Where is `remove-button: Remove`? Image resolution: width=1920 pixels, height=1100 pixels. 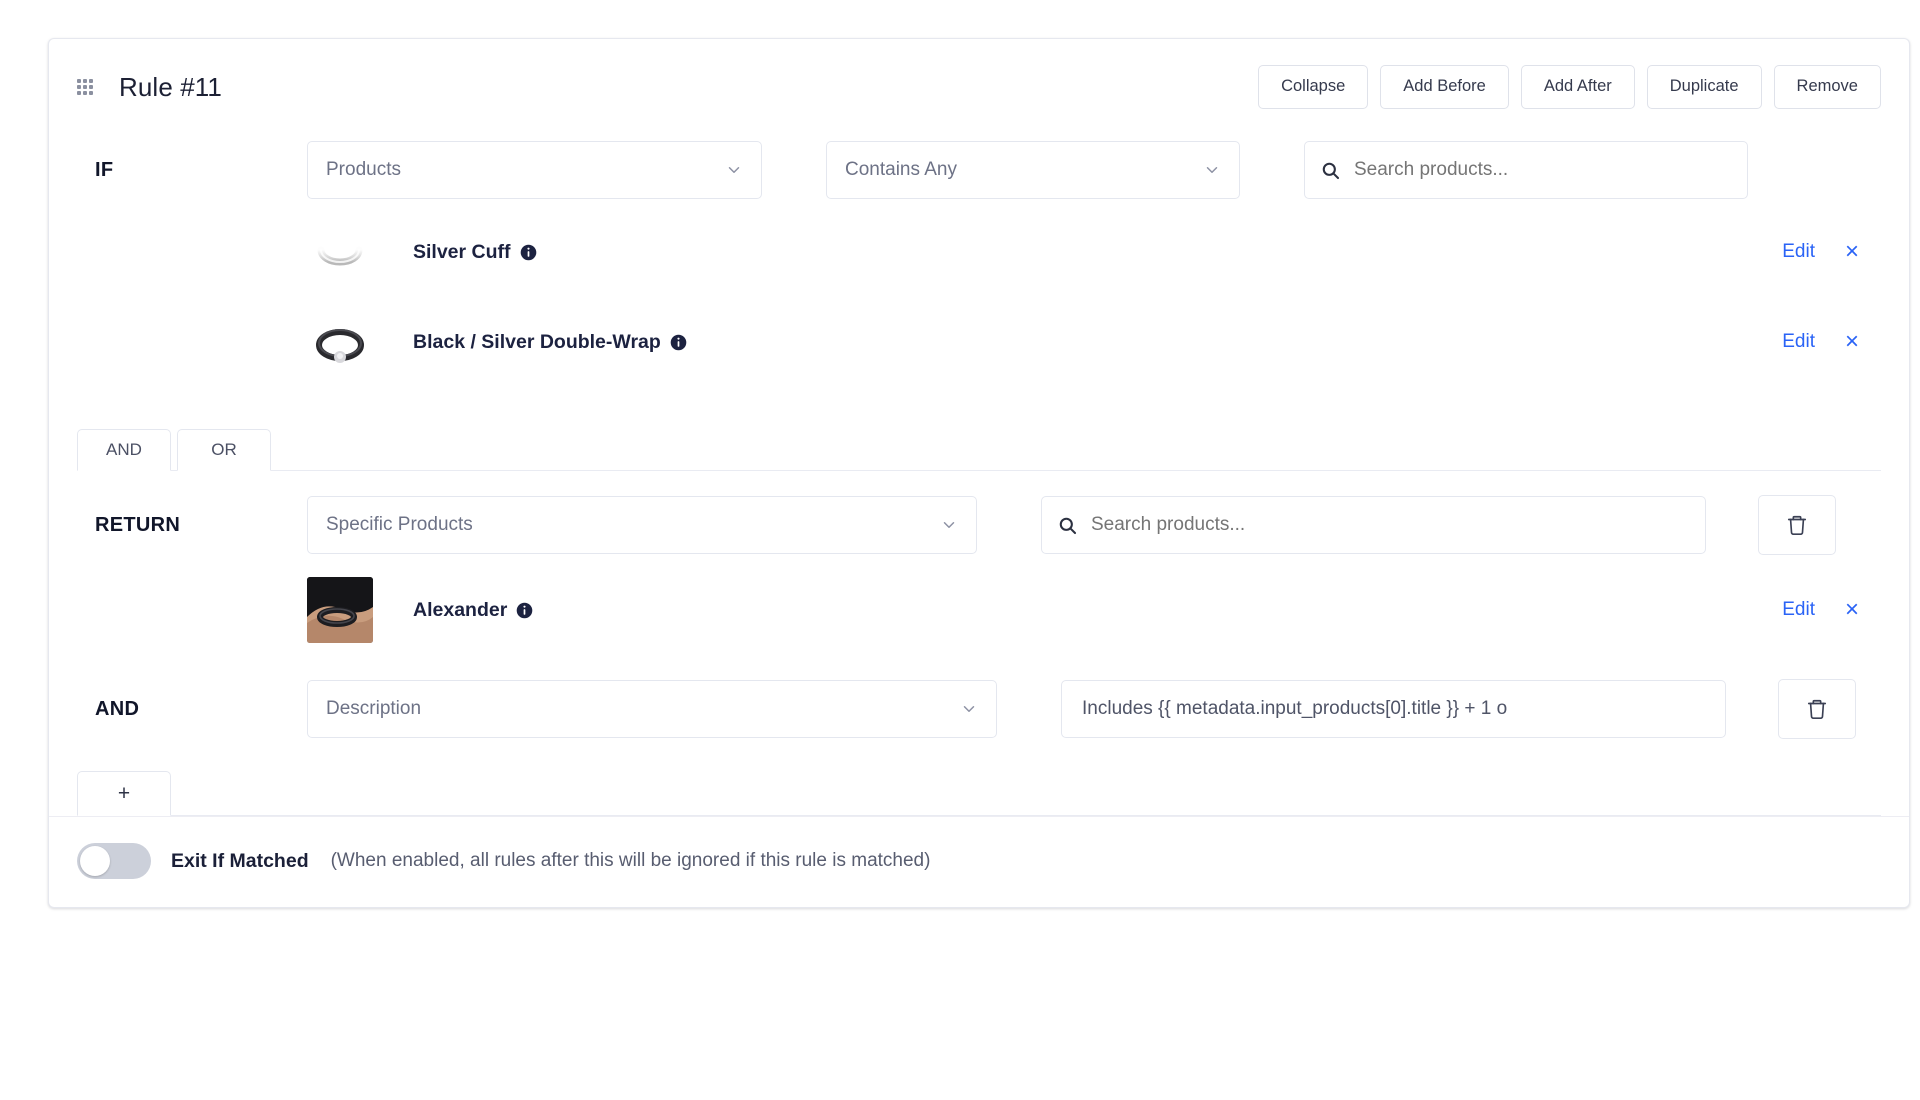 remove-button: Remove is located at coordinates (1827, 87).